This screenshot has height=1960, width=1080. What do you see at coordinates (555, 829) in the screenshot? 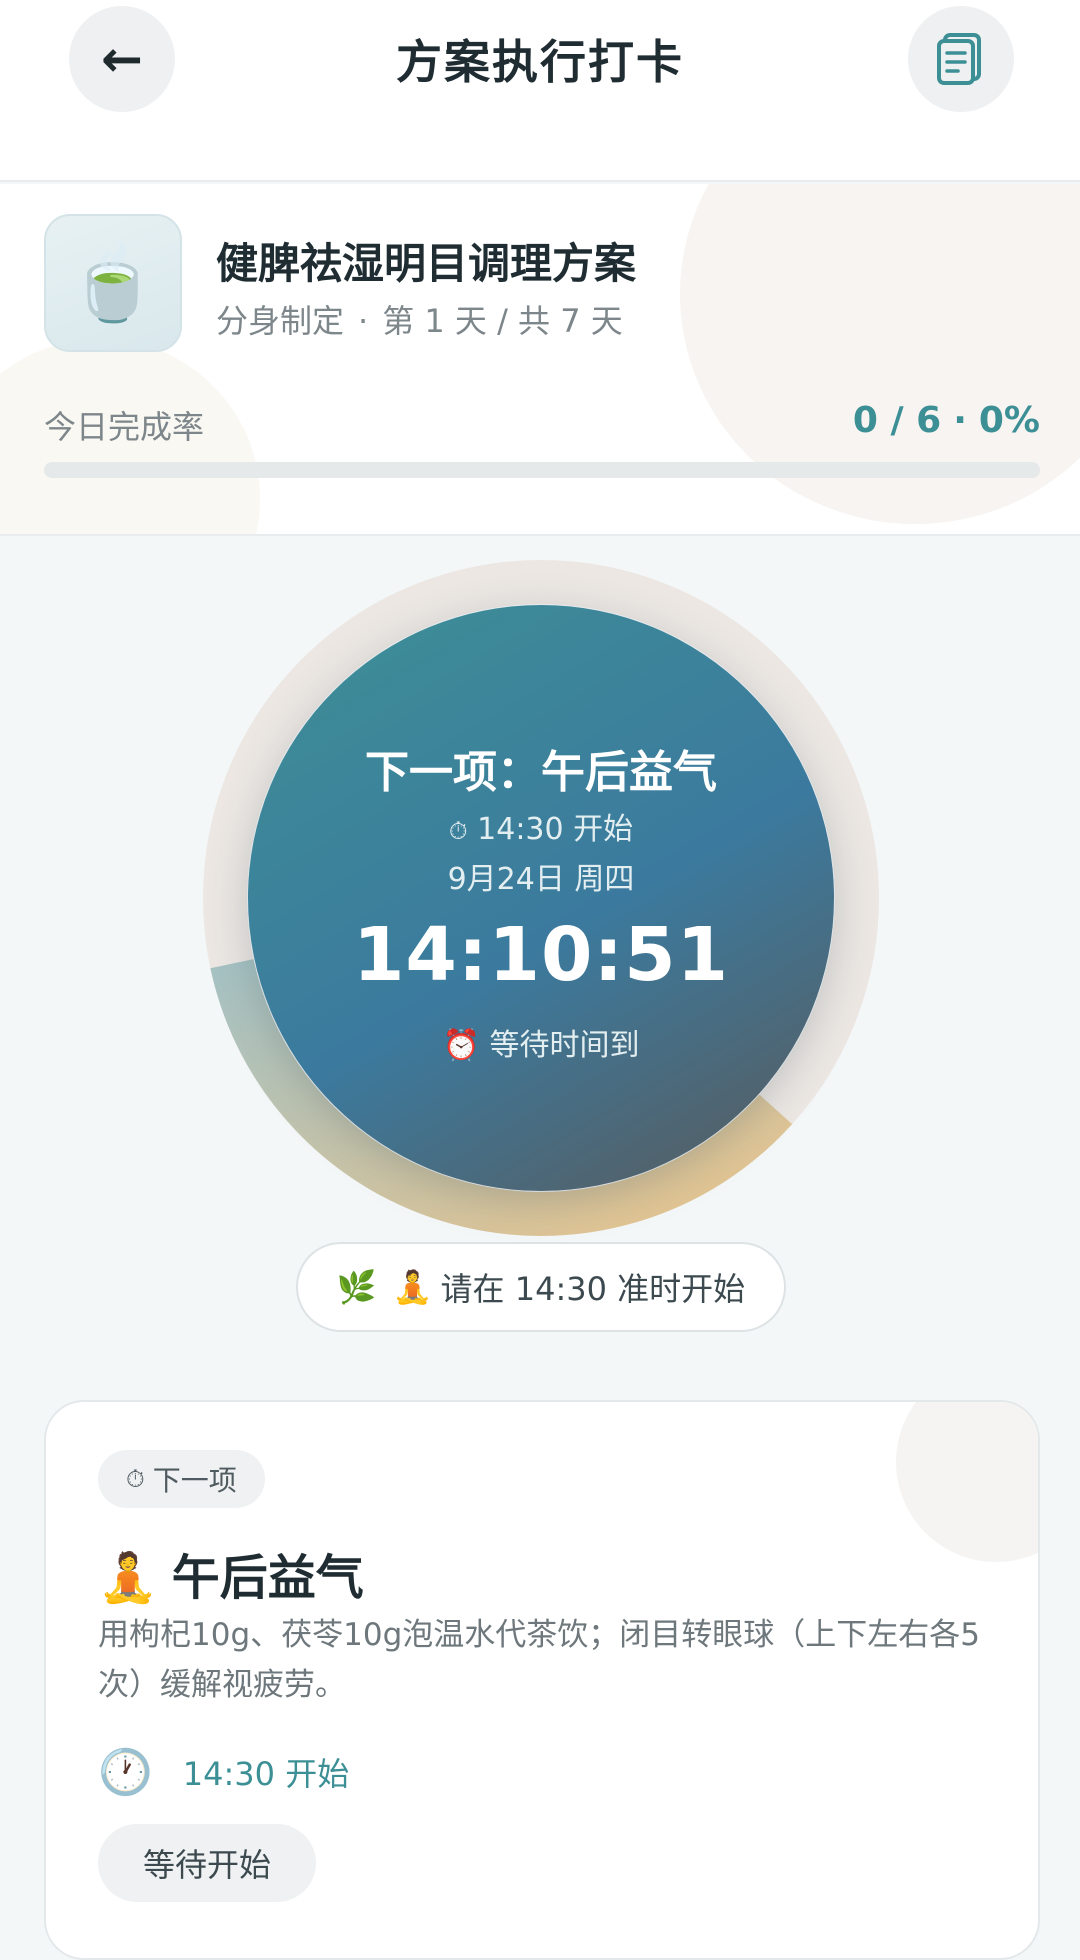
I see `start-time-text: 14:30 开始` at bounding box center [555, 829].